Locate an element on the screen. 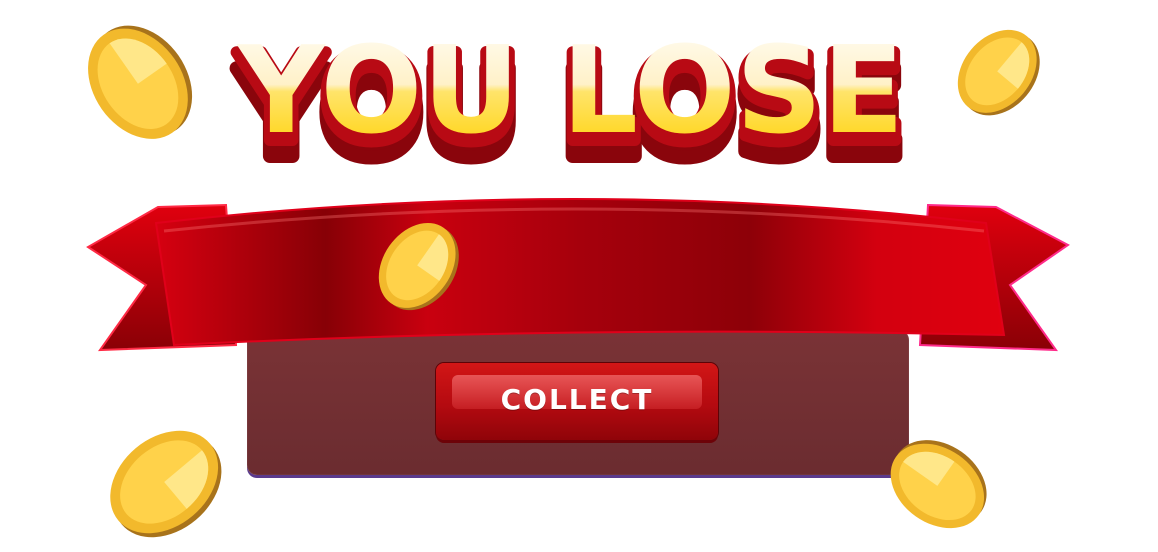 The height and width of the screenshot is (552, 1158). title-text: YOU LOSE is located at coordinates (570, 91).